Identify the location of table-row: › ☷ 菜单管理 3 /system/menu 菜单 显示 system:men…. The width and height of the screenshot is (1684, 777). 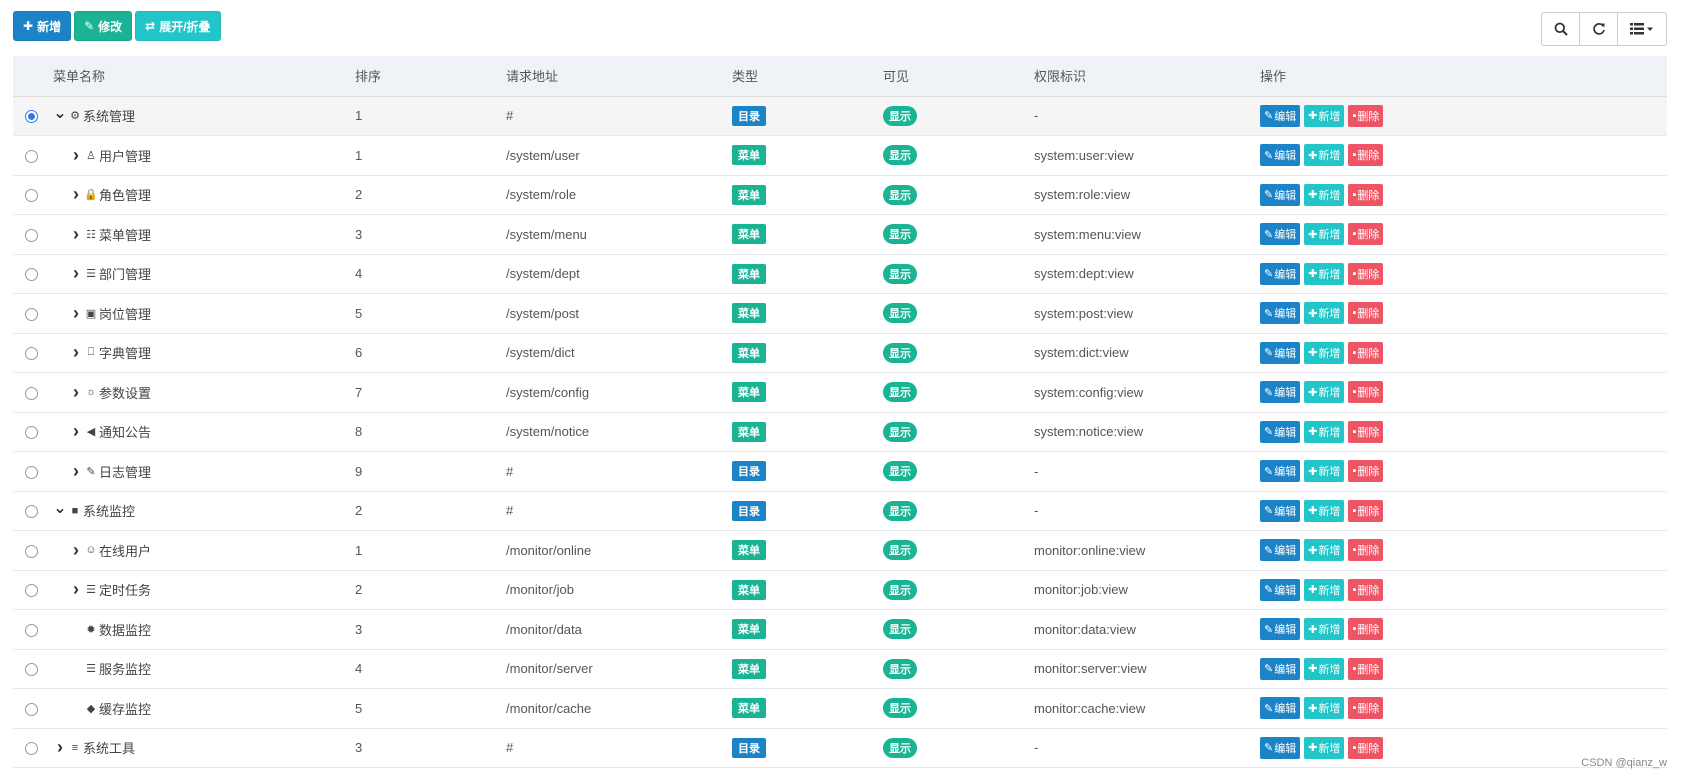
(840, 234).